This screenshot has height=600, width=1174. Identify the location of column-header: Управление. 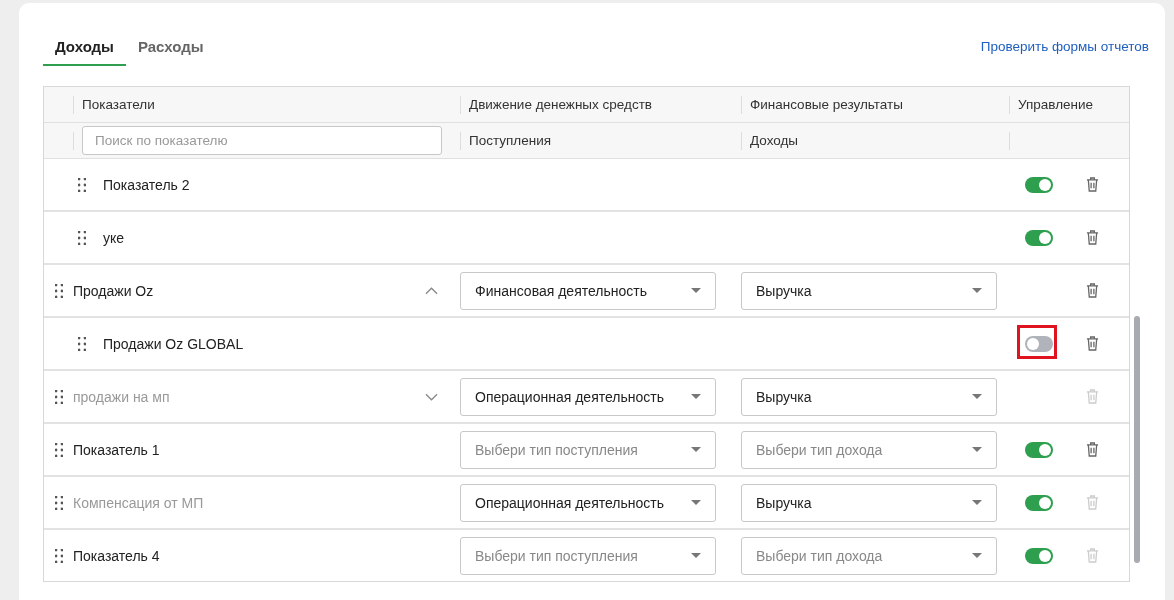
(1056, 104).